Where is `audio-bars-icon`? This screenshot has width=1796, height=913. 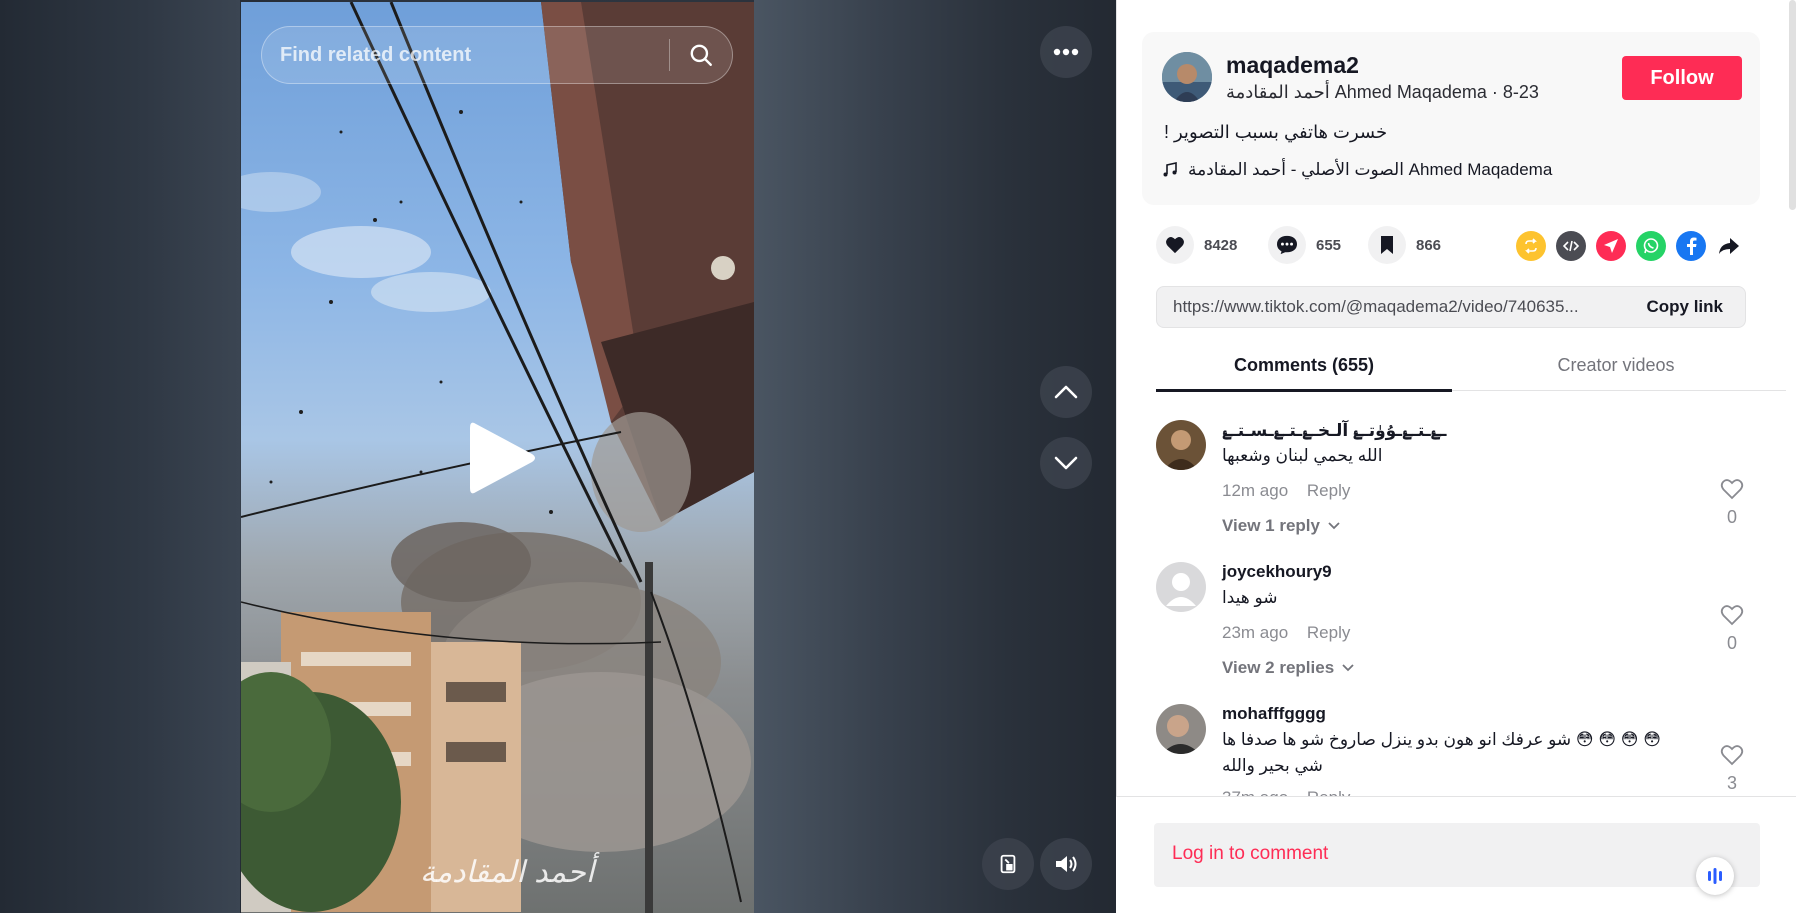
audio-bars-icon is located at coordinates (1715, 876).